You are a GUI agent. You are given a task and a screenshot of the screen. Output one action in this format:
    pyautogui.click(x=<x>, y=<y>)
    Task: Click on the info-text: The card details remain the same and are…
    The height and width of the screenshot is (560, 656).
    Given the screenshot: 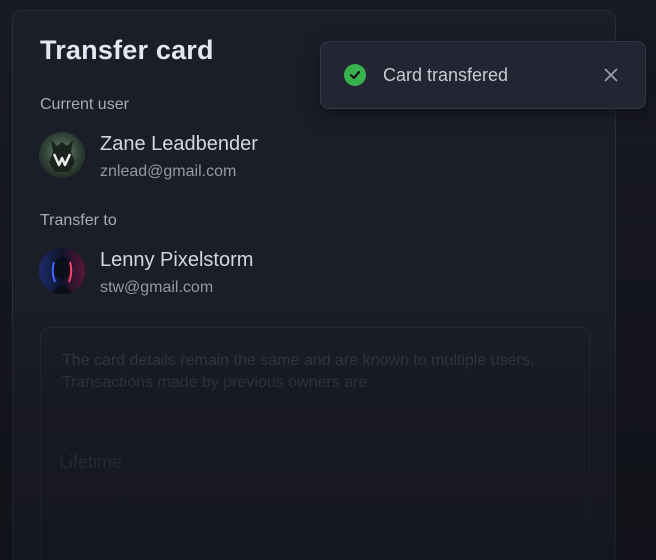 What is the action you would take?
    pyautogui.click(x=298, y=371)
    